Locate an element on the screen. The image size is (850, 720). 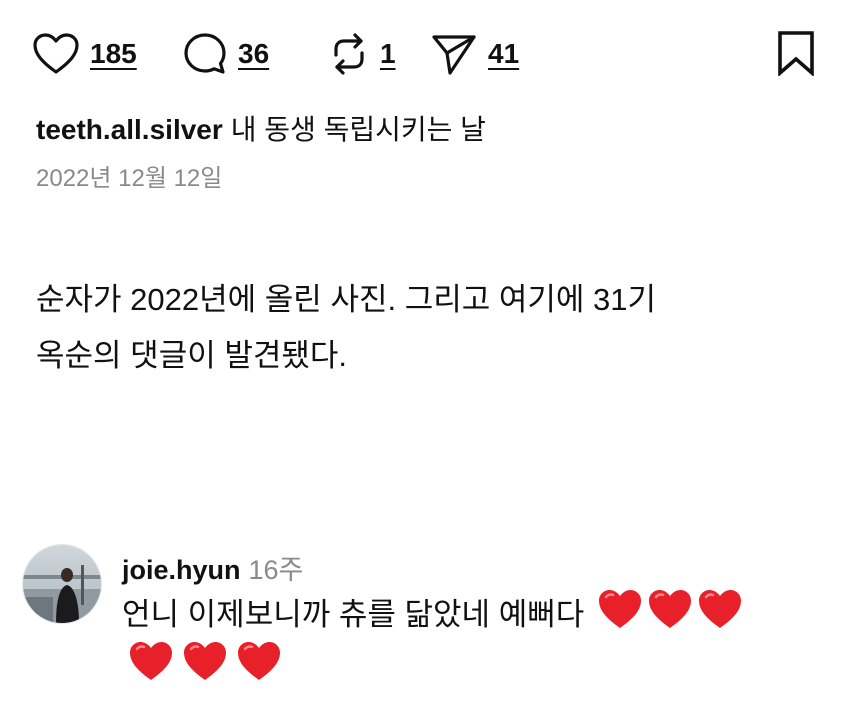
avatar is located at coordinates (62, 584).